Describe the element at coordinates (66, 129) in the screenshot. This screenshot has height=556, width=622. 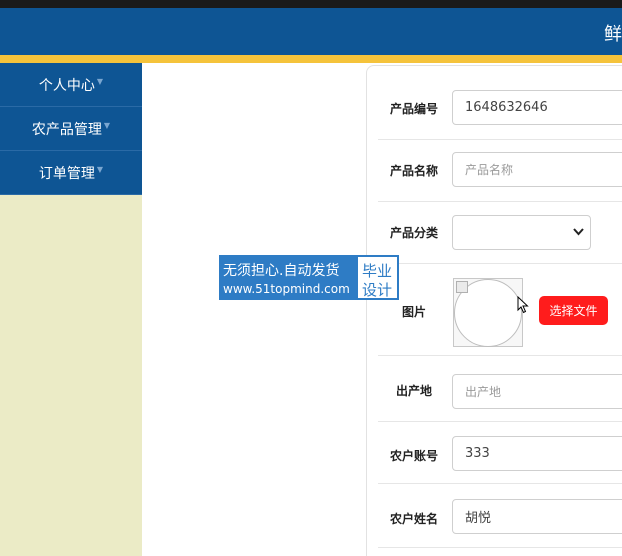
I see `sidebar-item-label: 农产品管理` at that location.